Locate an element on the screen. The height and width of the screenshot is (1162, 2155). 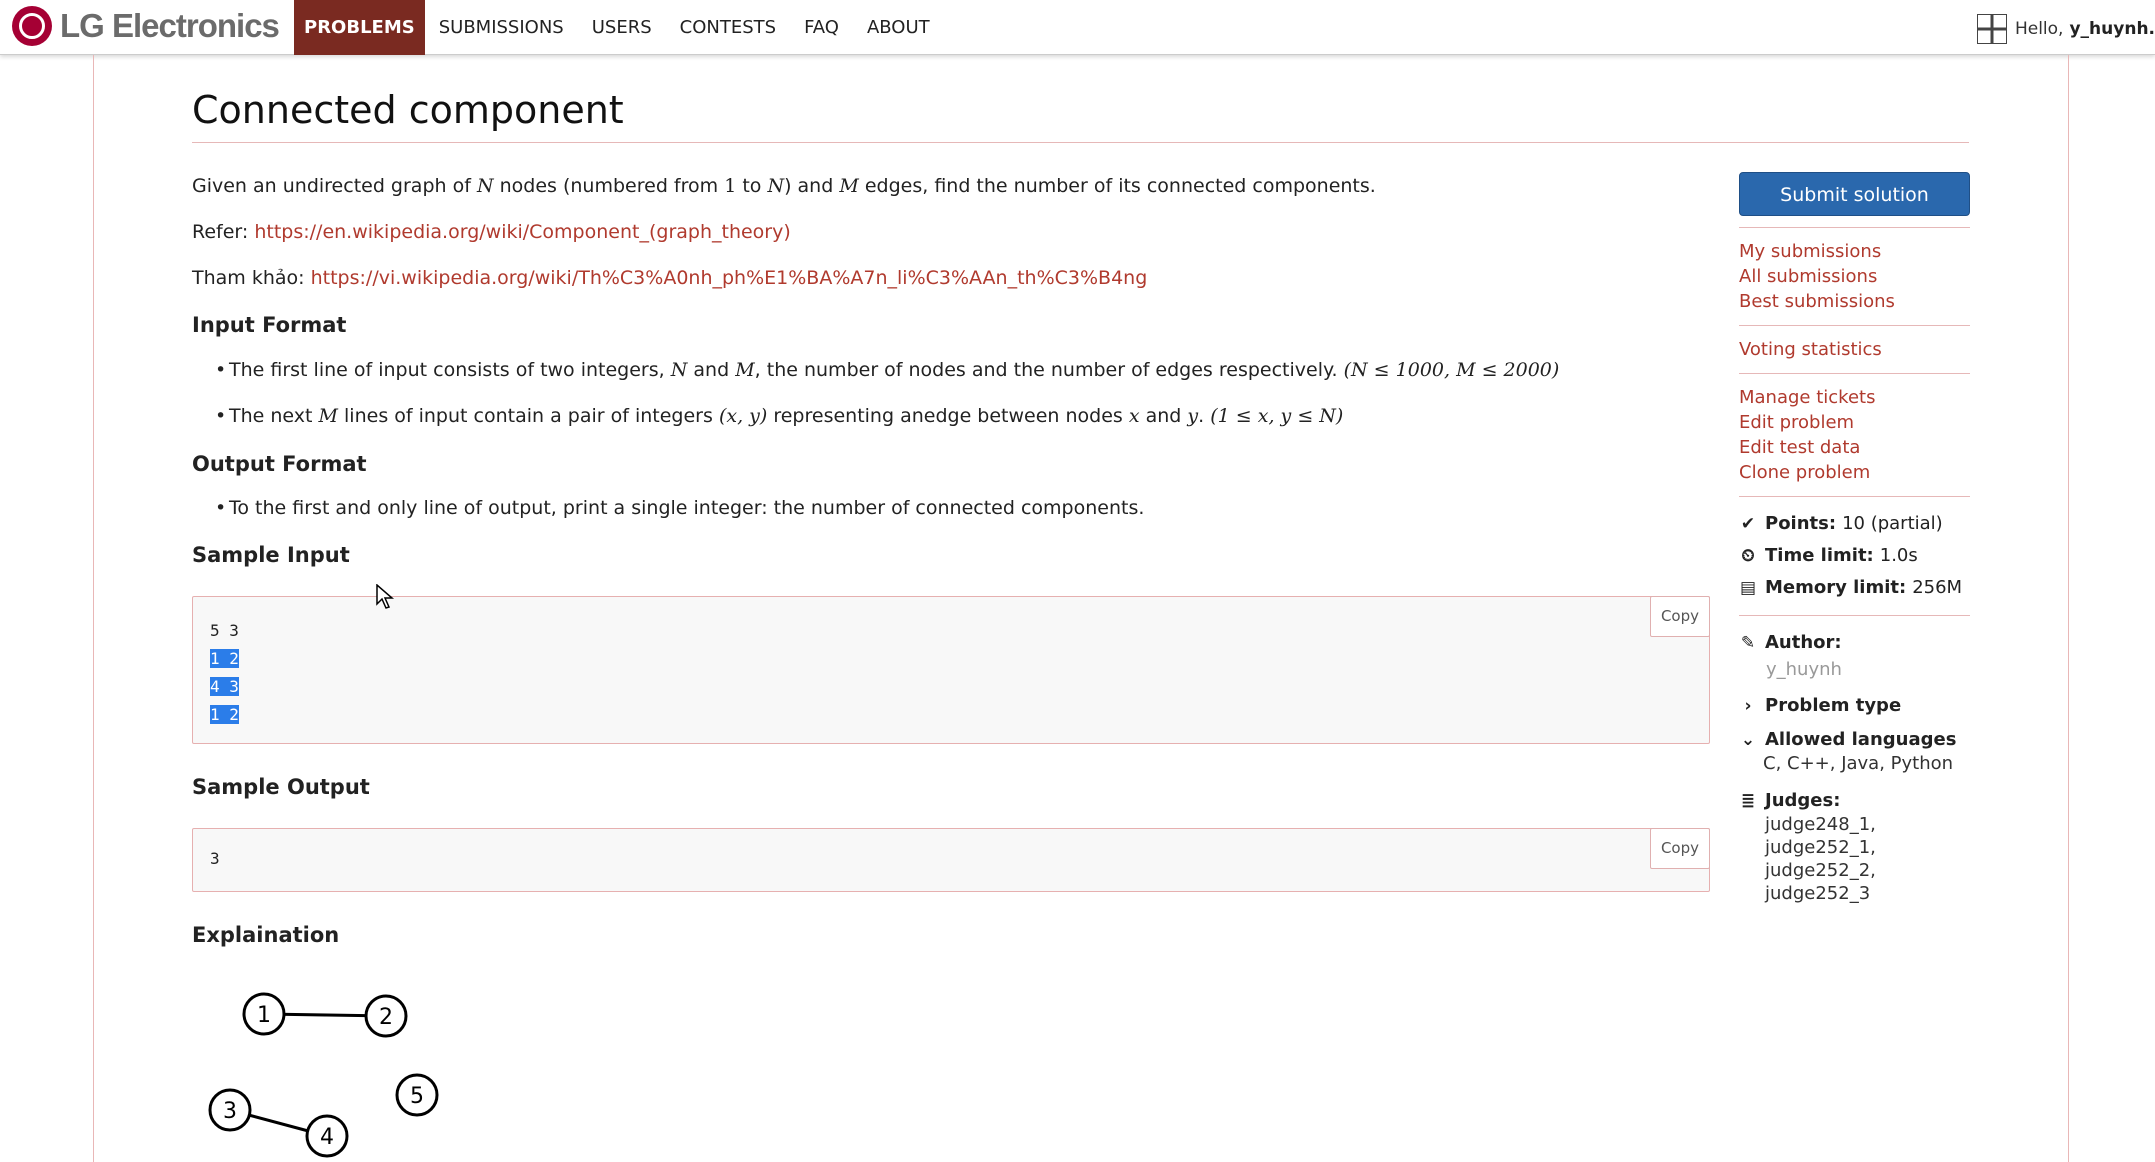
sample-output-code: 3 is located at coordinates (951, 859).